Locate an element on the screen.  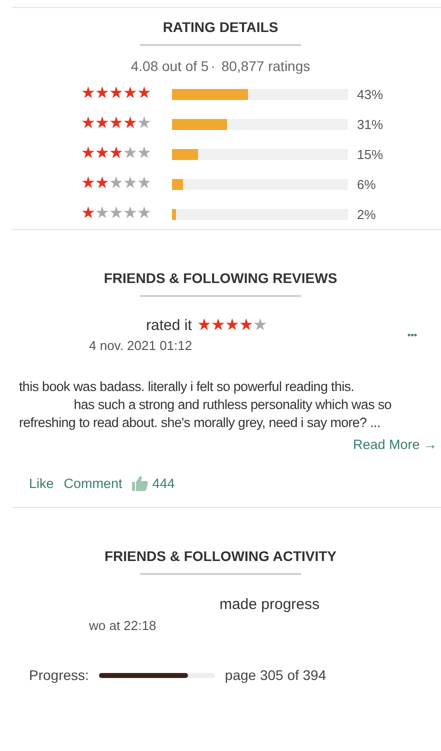
activity-action: made progress is located at coordinates (269, 604).